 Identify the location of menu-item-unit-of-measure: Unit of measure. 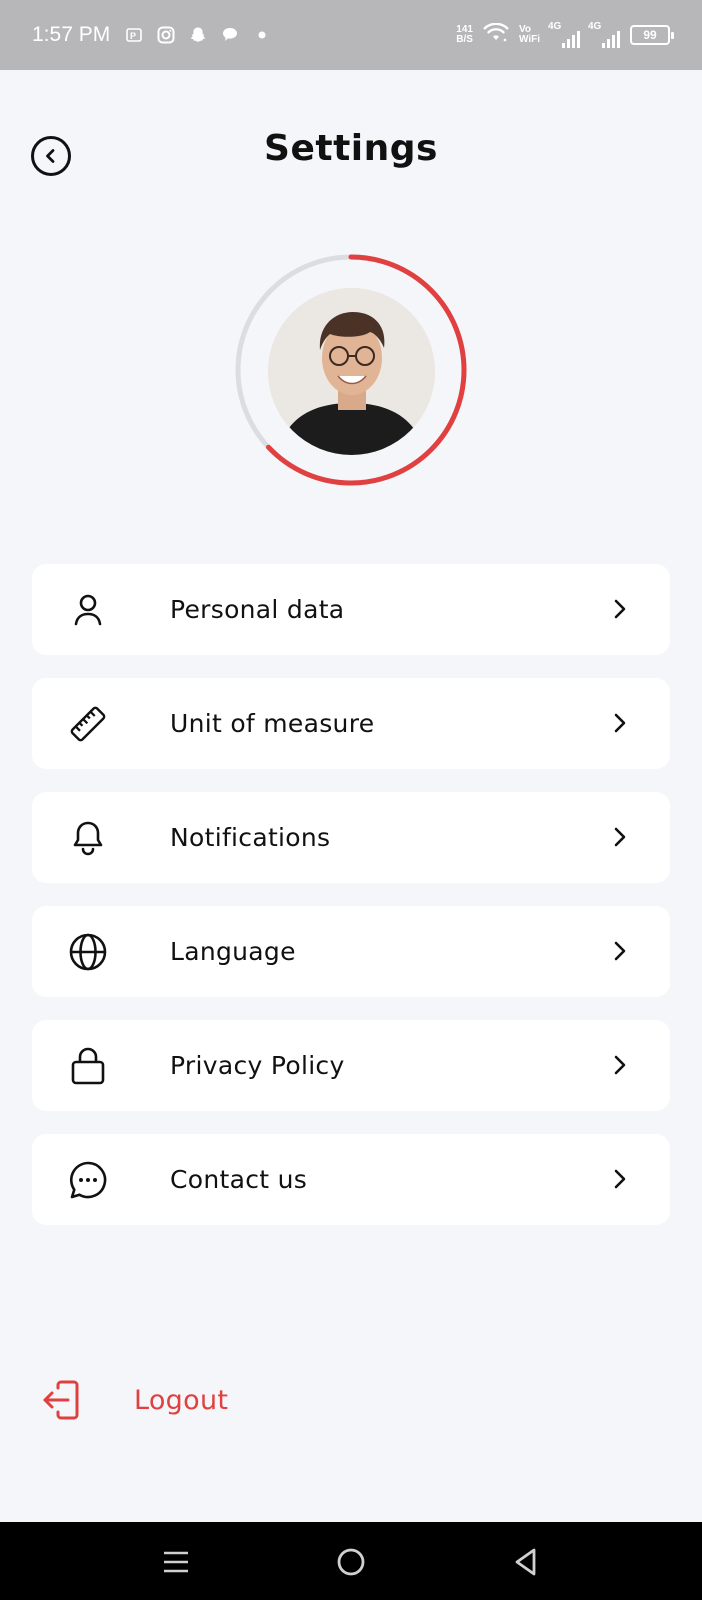
(351, 723).